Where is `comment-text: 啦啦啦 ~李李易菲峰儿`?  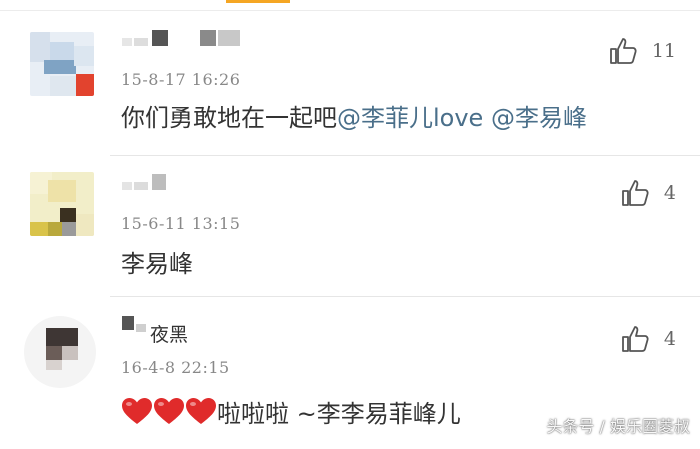 comment-text: 啦啦啦 ~李李易菲峰儿 is located at coordinates (291, 411).